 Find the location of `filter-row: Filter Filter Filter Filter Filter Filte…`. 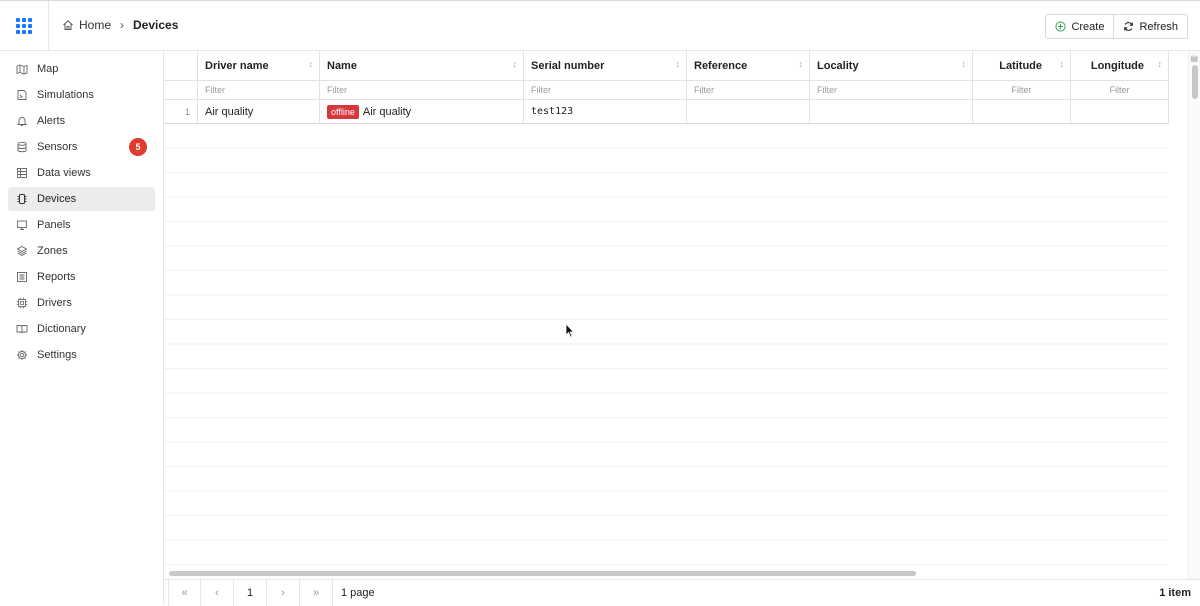

filter-row: Filter Filter Filter Filter Filter Filte… is located at coordinates (666, 90).